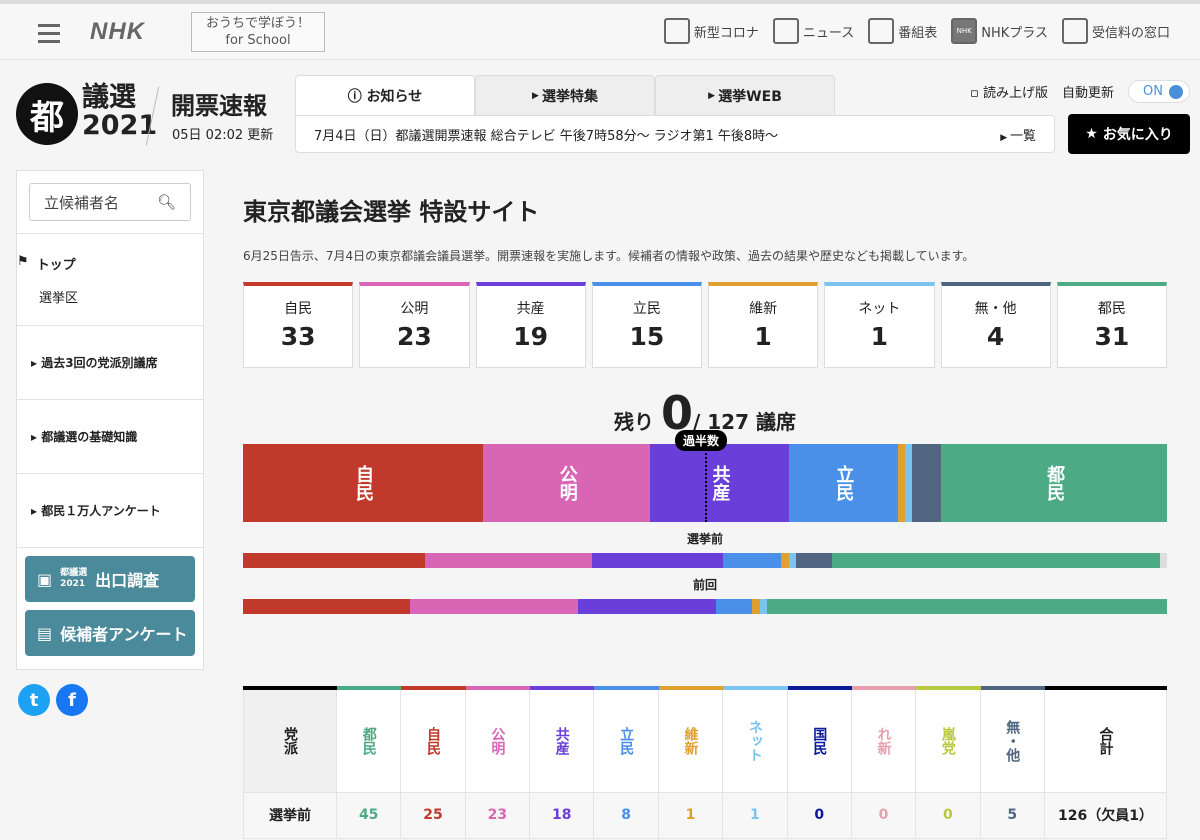 The height and width of the screenshot is (840, 1200). Describe the element at coordinates (110, 263) in the screenshot. I see `sidebar-item-top: ⚑ トップ` at that location.